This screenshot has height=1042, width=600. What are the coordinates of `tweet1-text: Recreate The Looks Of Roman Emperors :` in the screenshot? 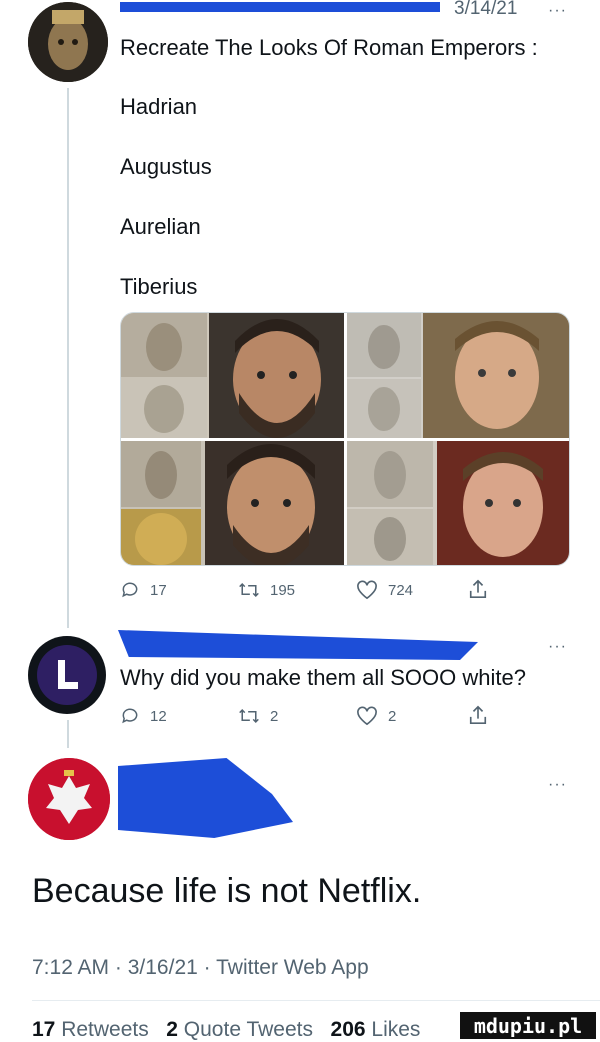 It's located at (329, 47).